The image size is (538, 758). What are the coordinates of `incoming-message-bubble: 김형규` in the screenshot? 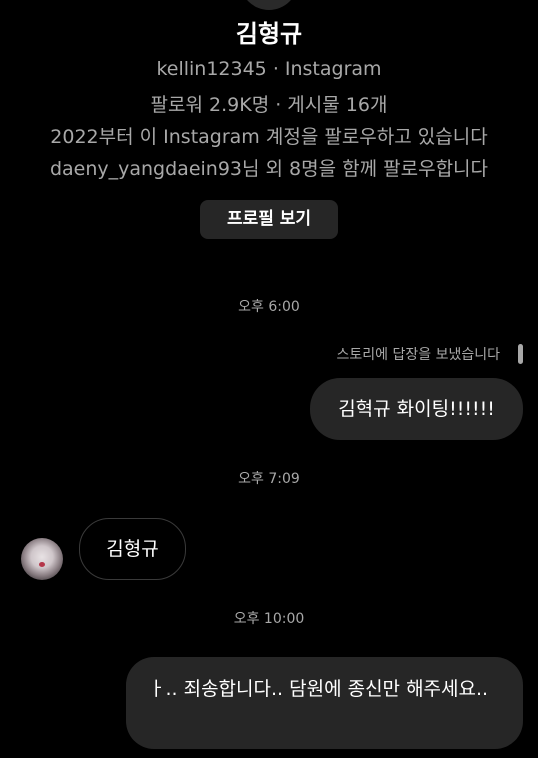 It's located at (132, 549).